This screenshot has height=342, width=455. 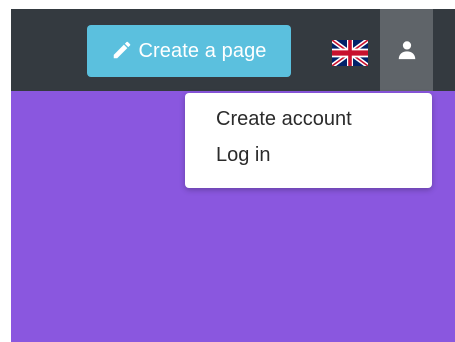 What do you see at coordinates (350, 53) in the screenshot?
I see `uk-flag-icon` at bounding box center [350, 53].